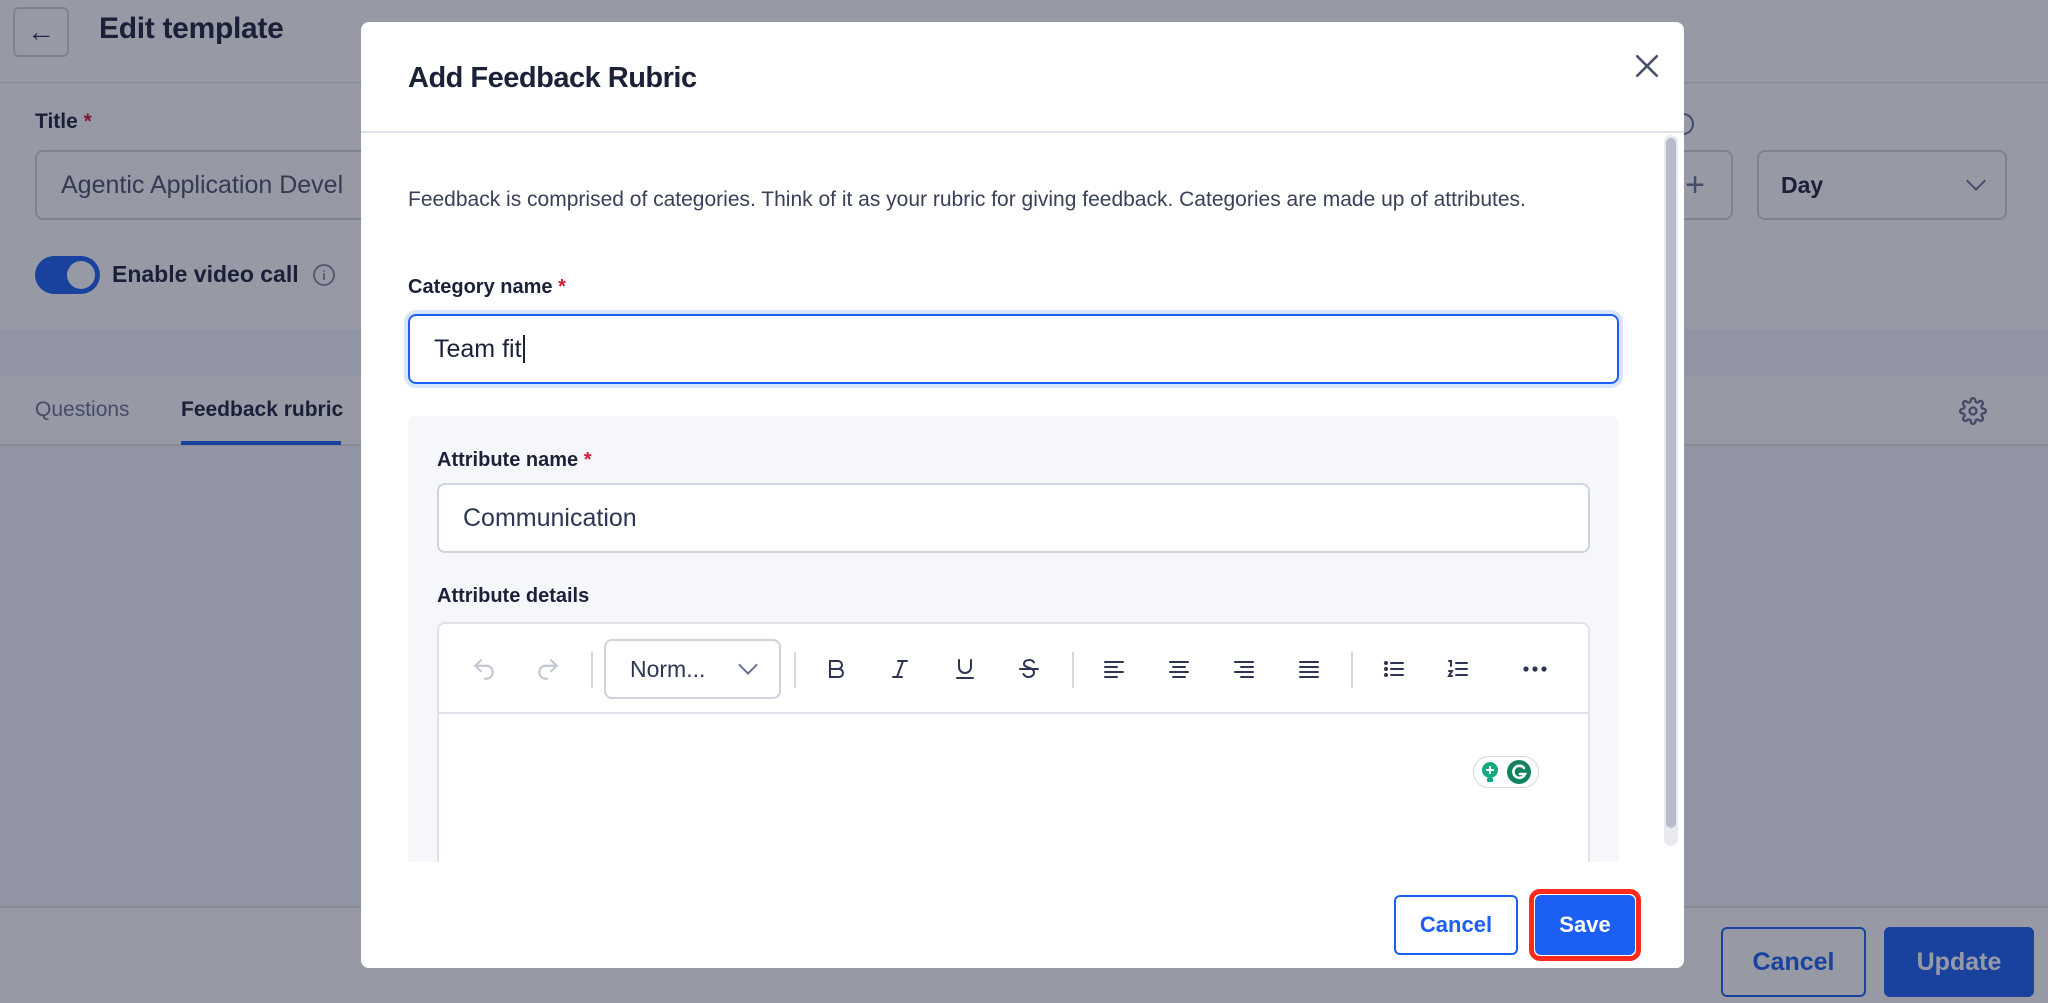 The image size is (2048, 1003). What do you see at coordinates (900, 669) in the screenshot?
I see `italic-icon` at bounding box center [900, 669].